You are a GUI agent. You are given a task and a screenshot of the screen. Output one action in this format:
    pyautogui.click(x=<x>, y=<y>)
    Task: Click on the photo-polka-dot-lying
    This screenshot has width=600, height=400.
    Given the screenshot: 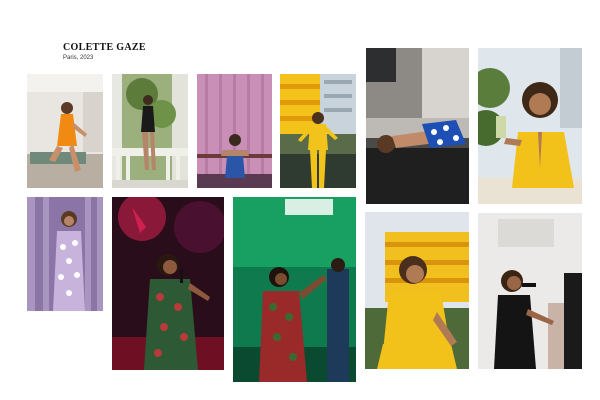 What is the action you would take?
    pyautogui.click(x=417, y=126)
    